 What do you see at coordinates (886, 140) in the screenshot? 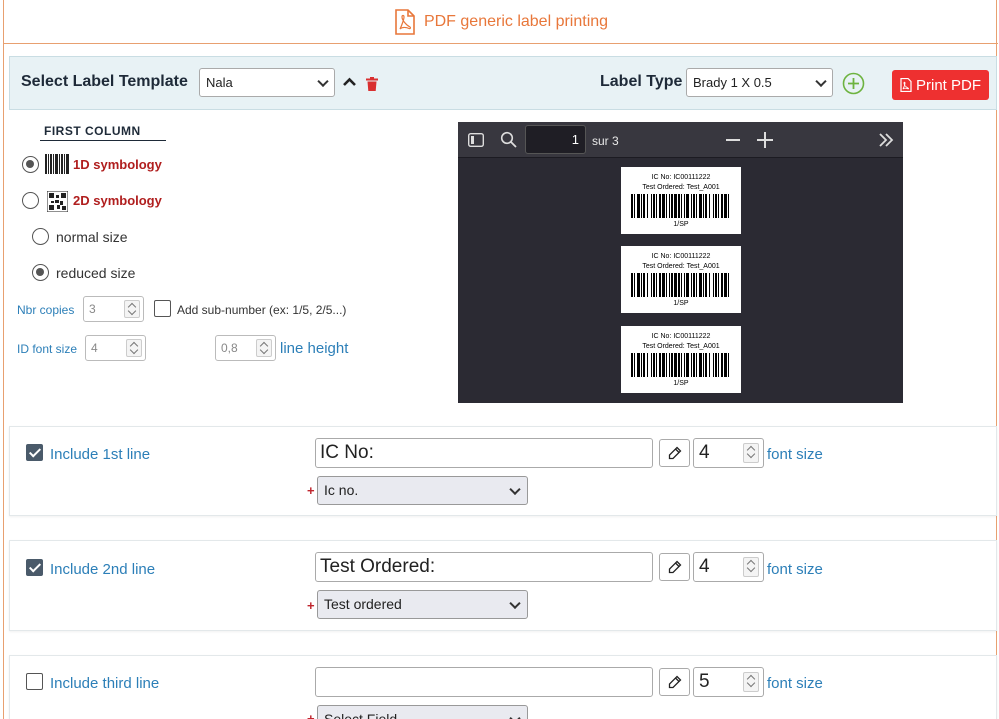
I see `double-chevron-right-icon` at bounding box center [886, 140].